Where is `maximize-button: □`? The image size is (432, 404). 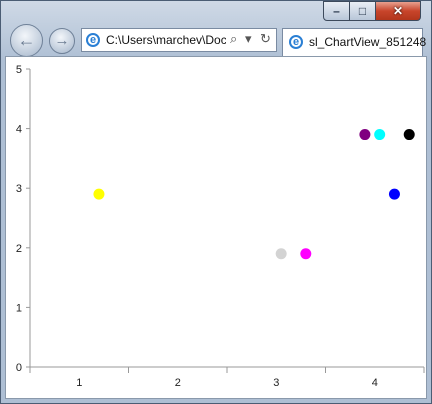
maximize-button: □ is located at coordinates (362, 11).